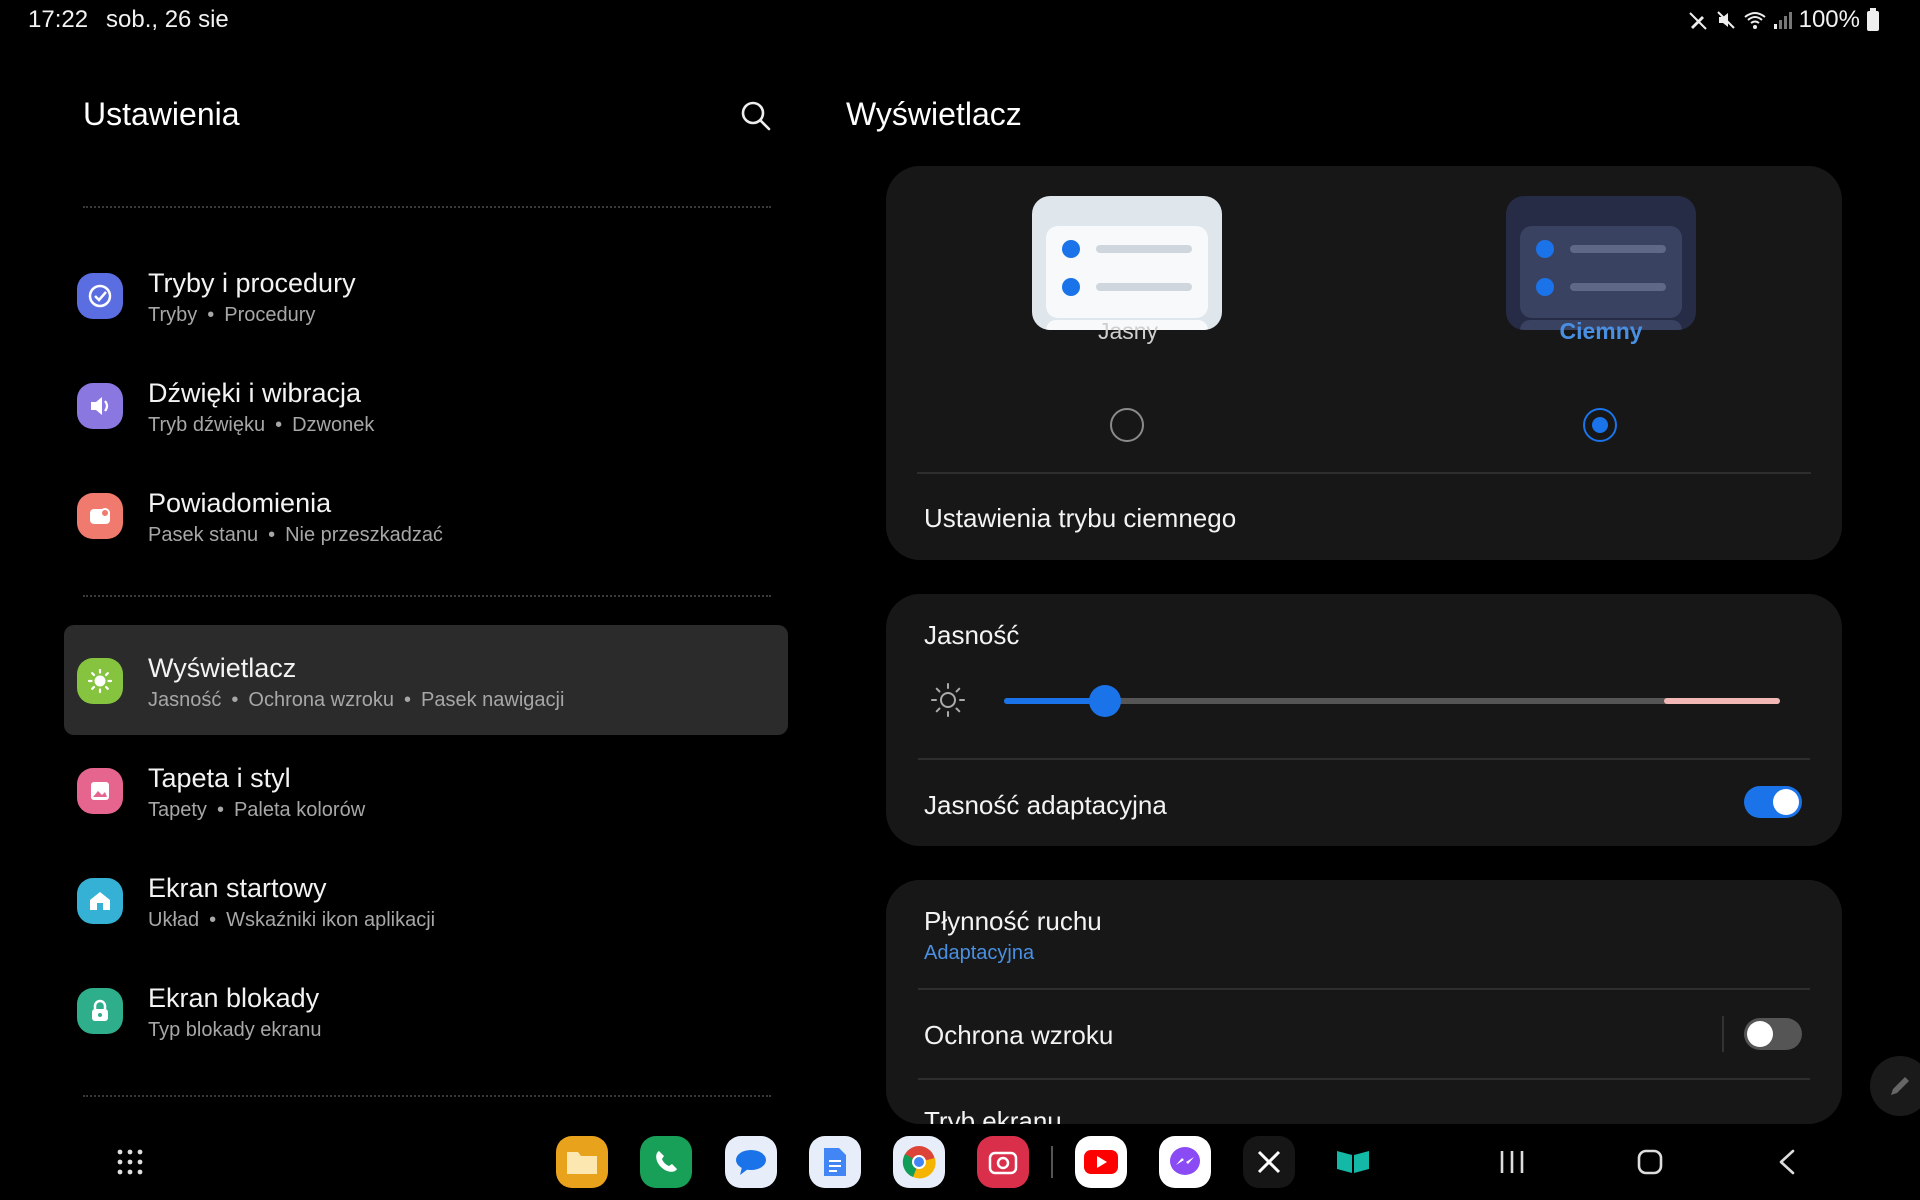 The image size is (1920, 1200). I want to click on back-button, so click(1787, 1164).